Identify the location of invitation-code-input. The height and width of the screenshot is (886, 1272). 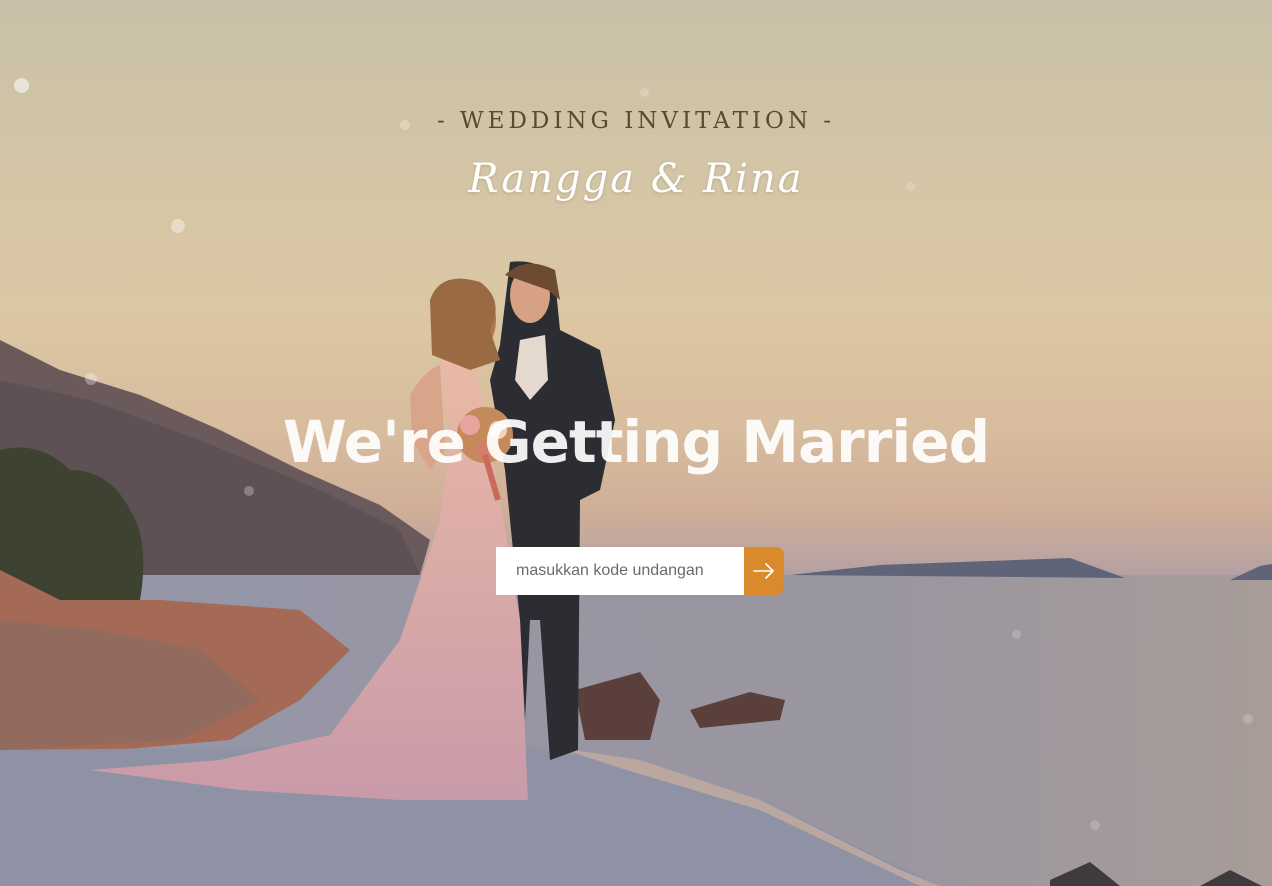
(620, 571).